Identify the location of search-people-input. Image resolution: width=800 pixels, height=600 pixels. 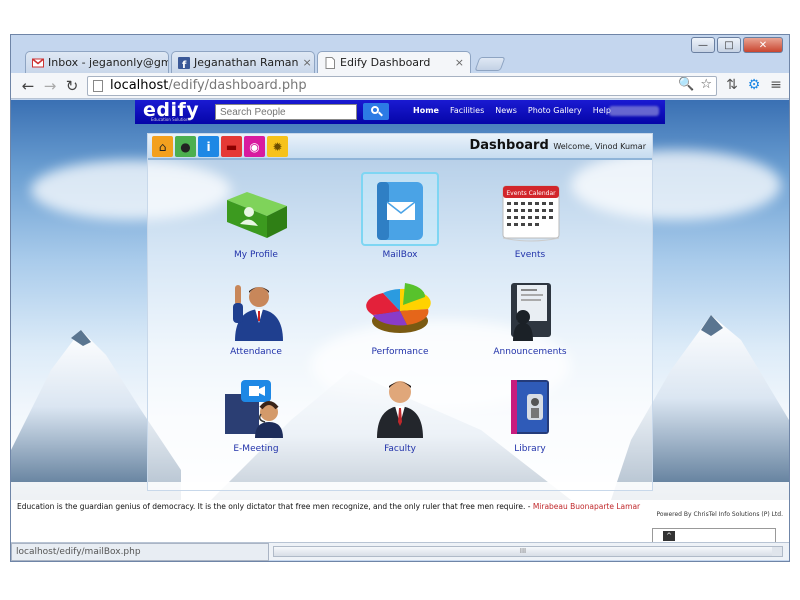
(286, 112).